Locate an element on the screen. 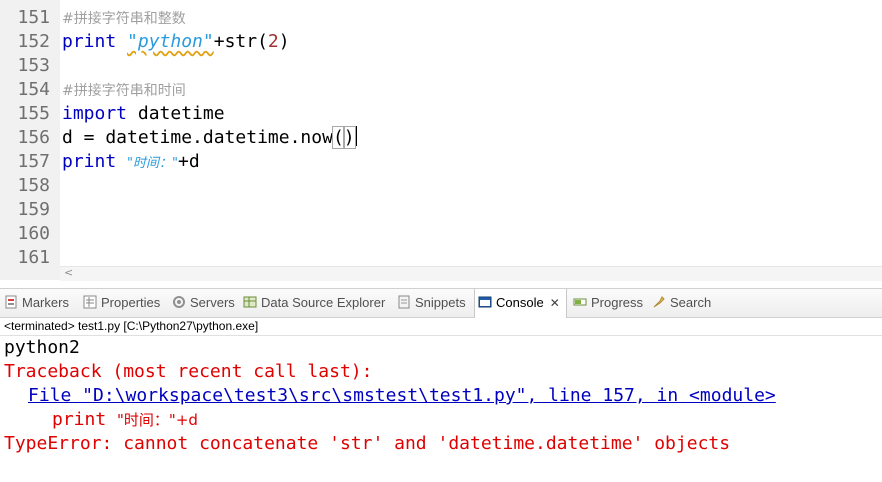 The height and width of the screenshot is (482, 882). line-number: 160 is located at coordinates (33, 233).